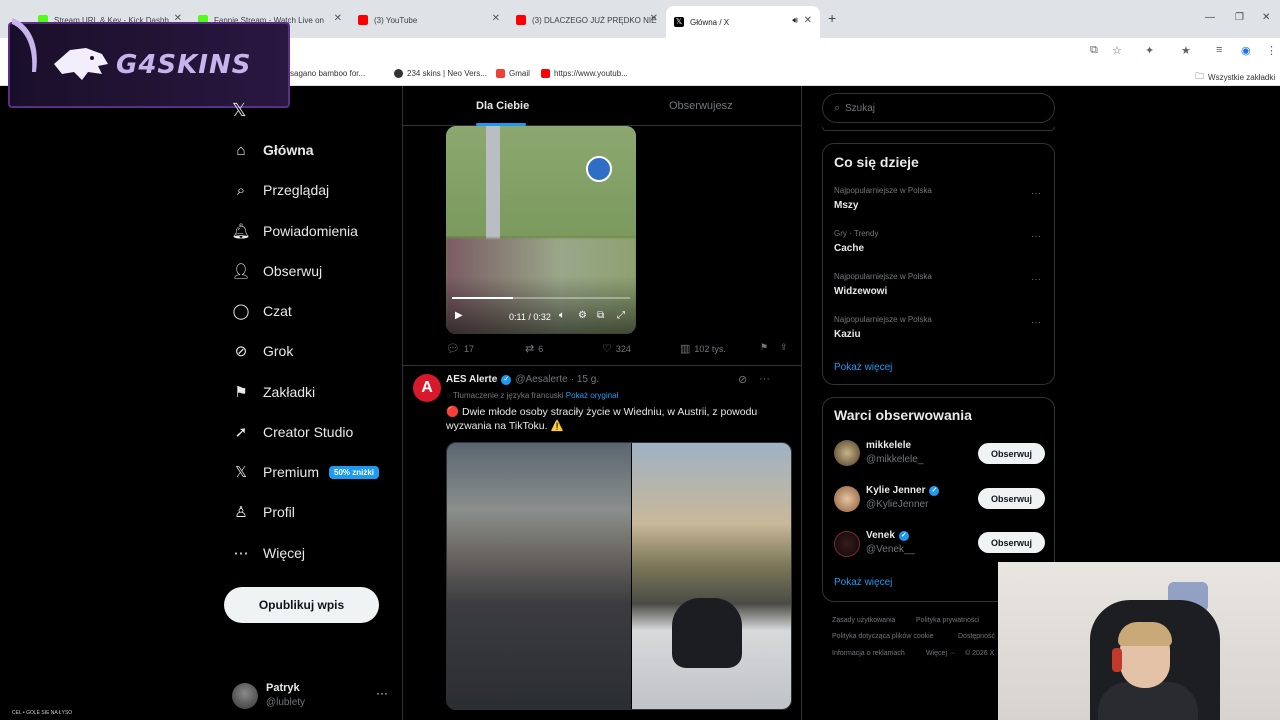  What do you see at coordinates (513, 73) in the screenshot?
I see `bookmark-item: Gmail` at bounding box center [513, 73].